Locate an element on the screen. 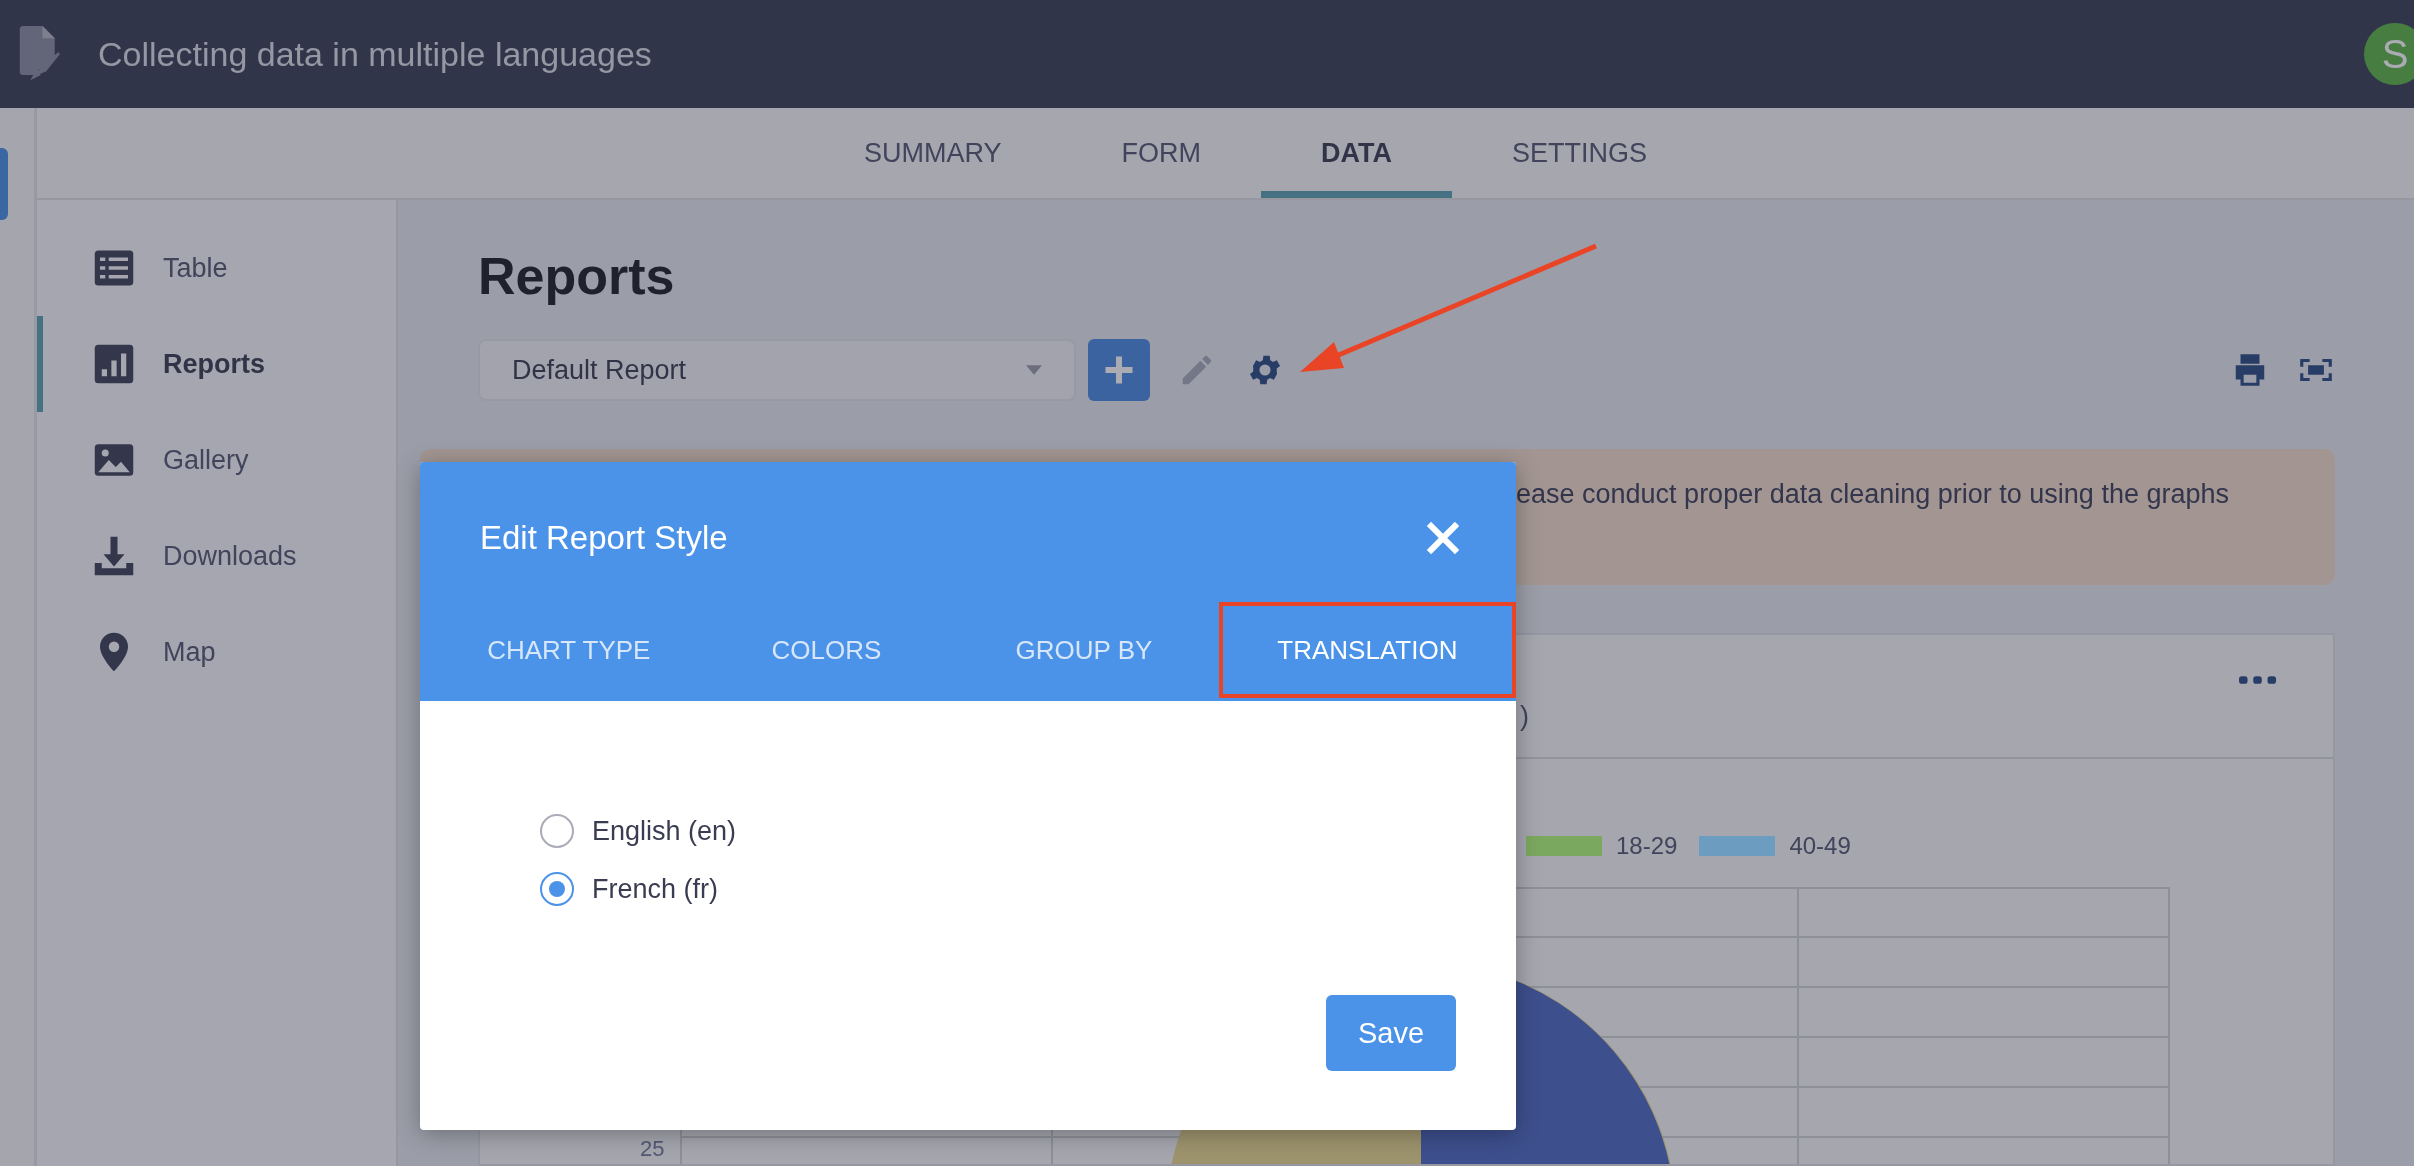 This screenshot has width=2414, height=1166. sidebar-item: Reports is located at coordinates (216, 364).